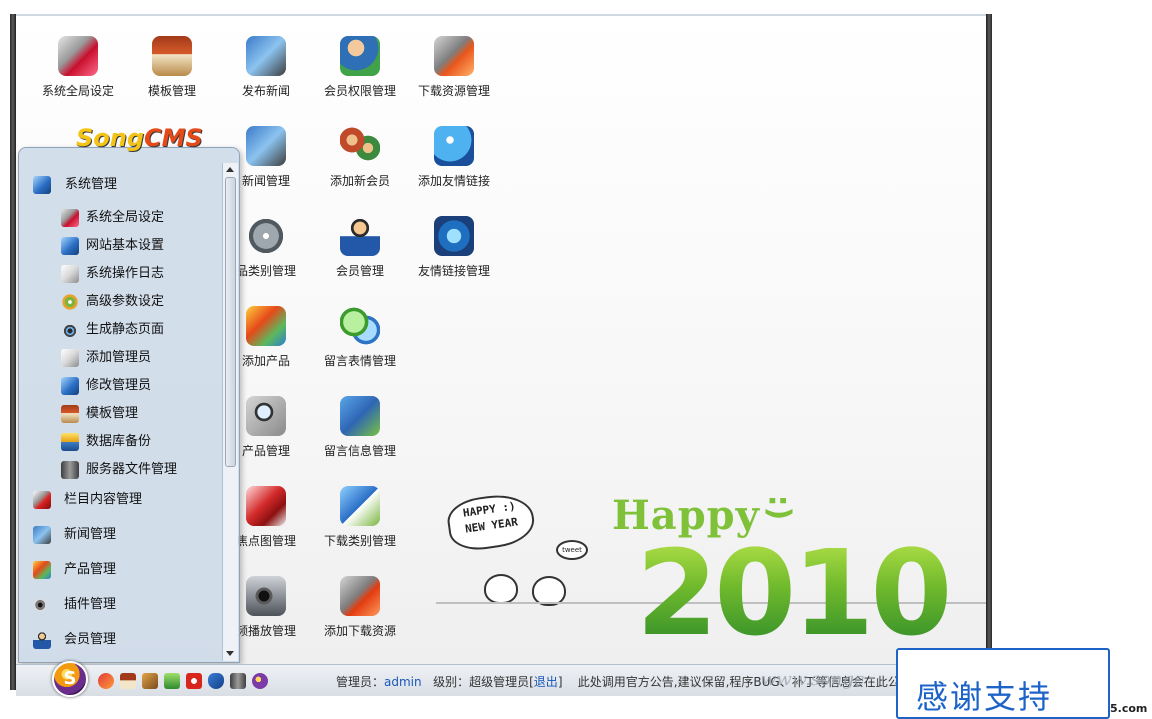 The image size is (1152, 719). I want to click on database-icon, so click(70, 442).